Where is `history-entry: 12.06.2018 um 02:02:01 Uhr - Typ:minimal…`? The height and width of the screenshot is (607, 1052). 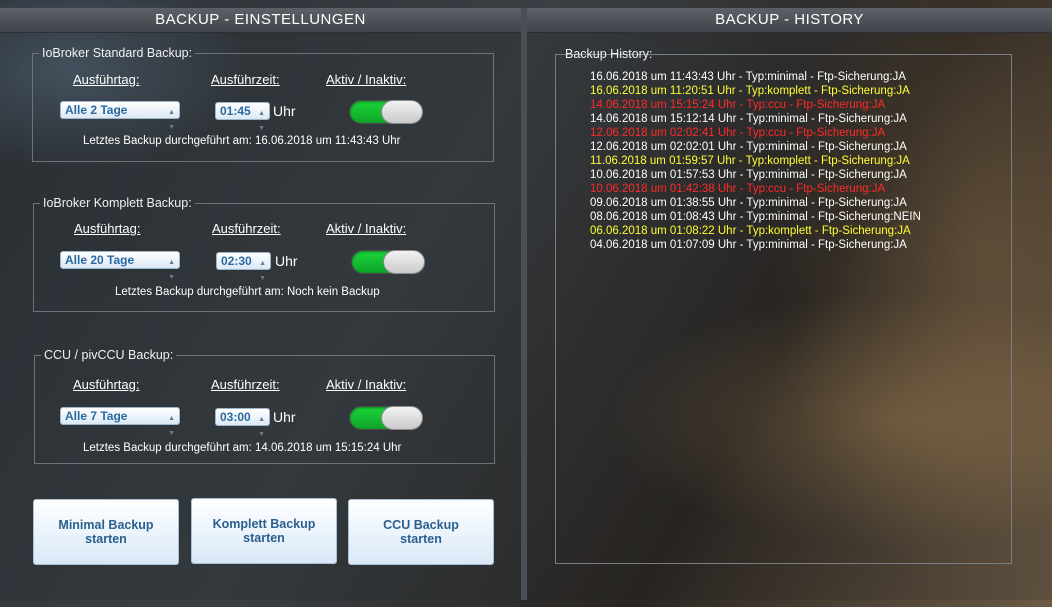
history-entry: 12.06.2018 um 02:02:01 Uhr - Typ:minimal… is located at coordinates (748, 147).